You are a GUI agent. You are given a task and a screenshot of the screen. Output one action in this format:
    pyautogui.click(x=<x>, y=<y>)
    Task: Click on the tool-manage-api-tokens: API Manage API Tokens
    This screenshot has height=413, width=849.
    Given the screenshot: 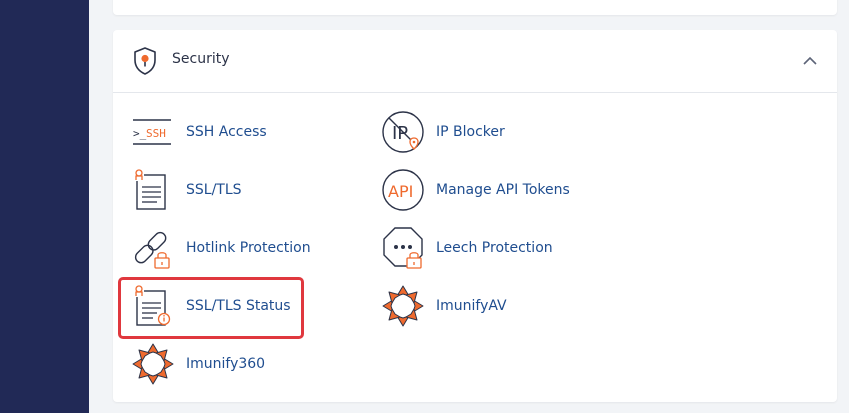 What is the action you would take?
    pyautogui.click(x=475, y=190)
    